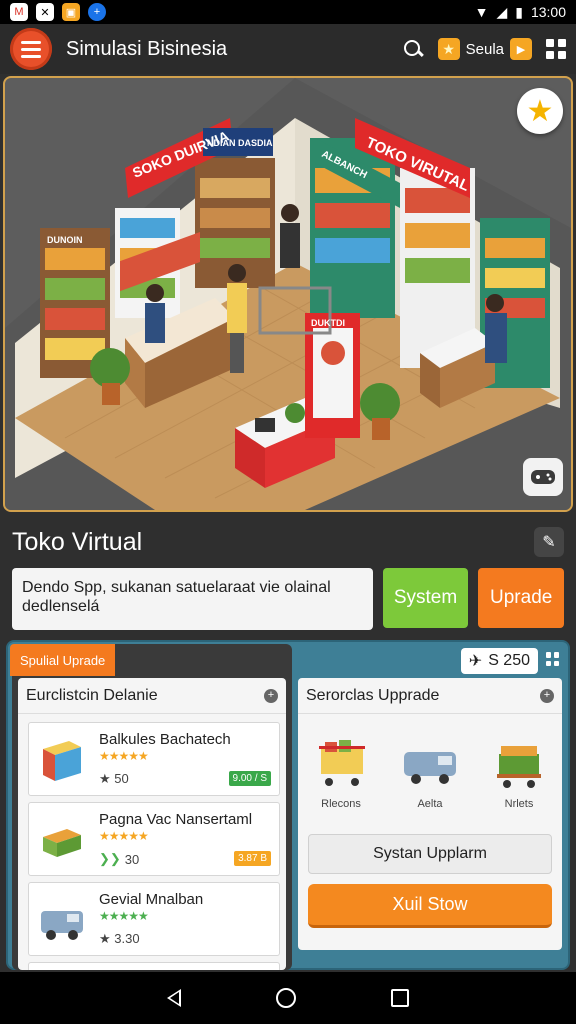 The image size is (576, 1024). I want to click on item-meta-value: 30, so click(132, 859).